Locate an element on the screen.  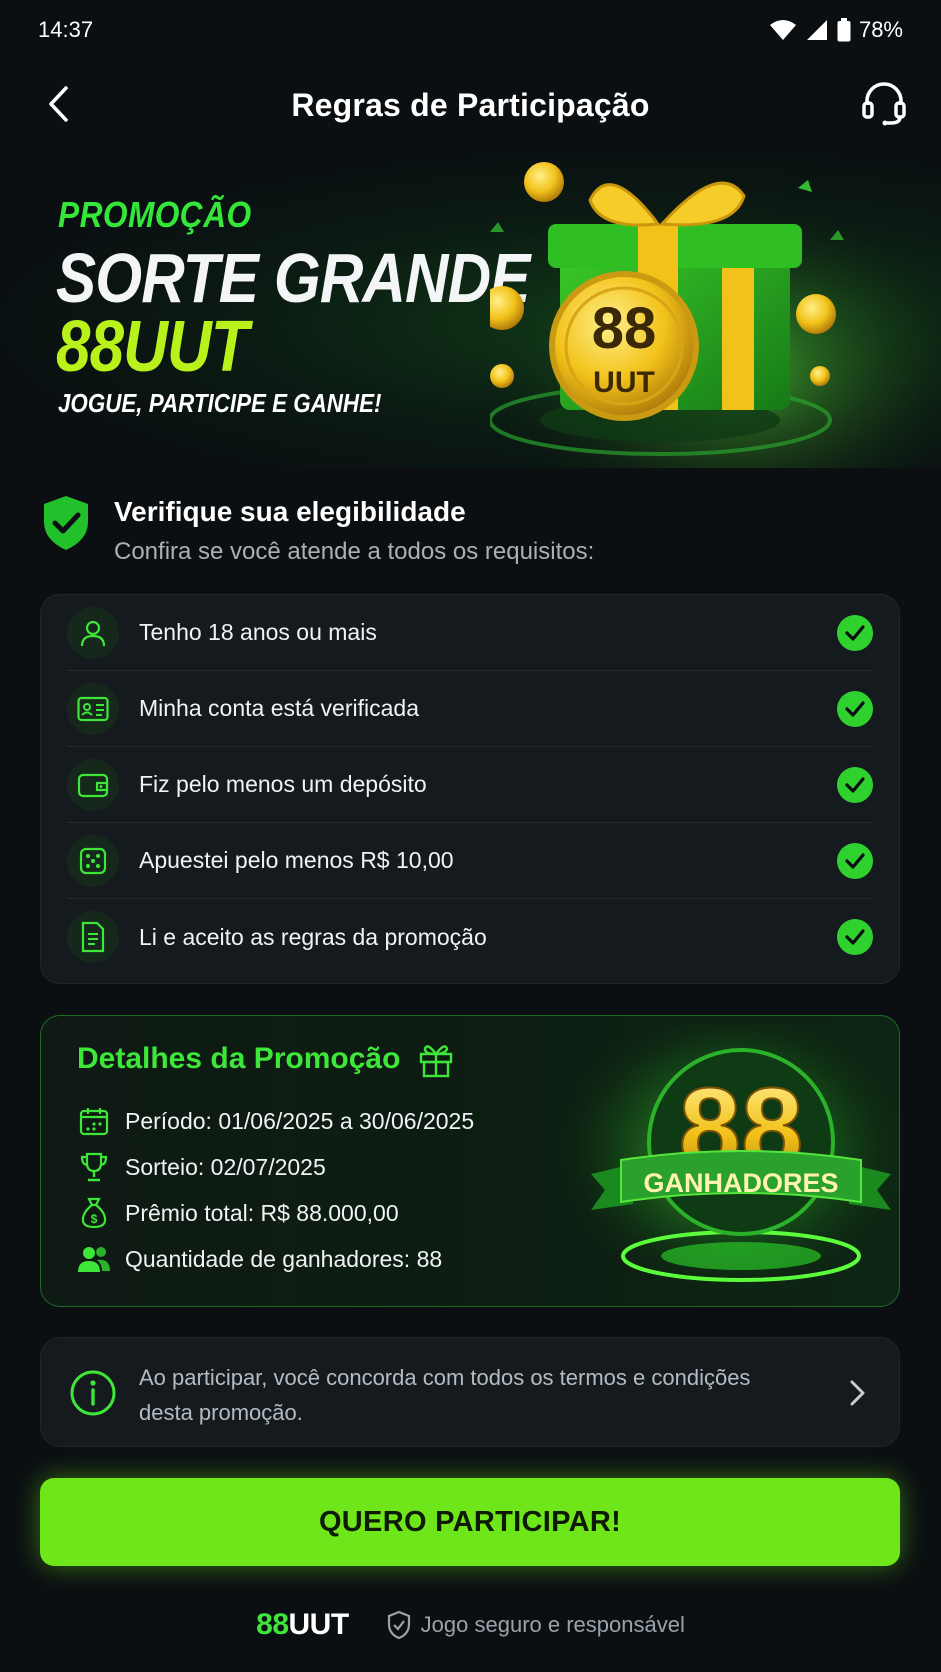
info-icon is located at coordinates (93, 1393).